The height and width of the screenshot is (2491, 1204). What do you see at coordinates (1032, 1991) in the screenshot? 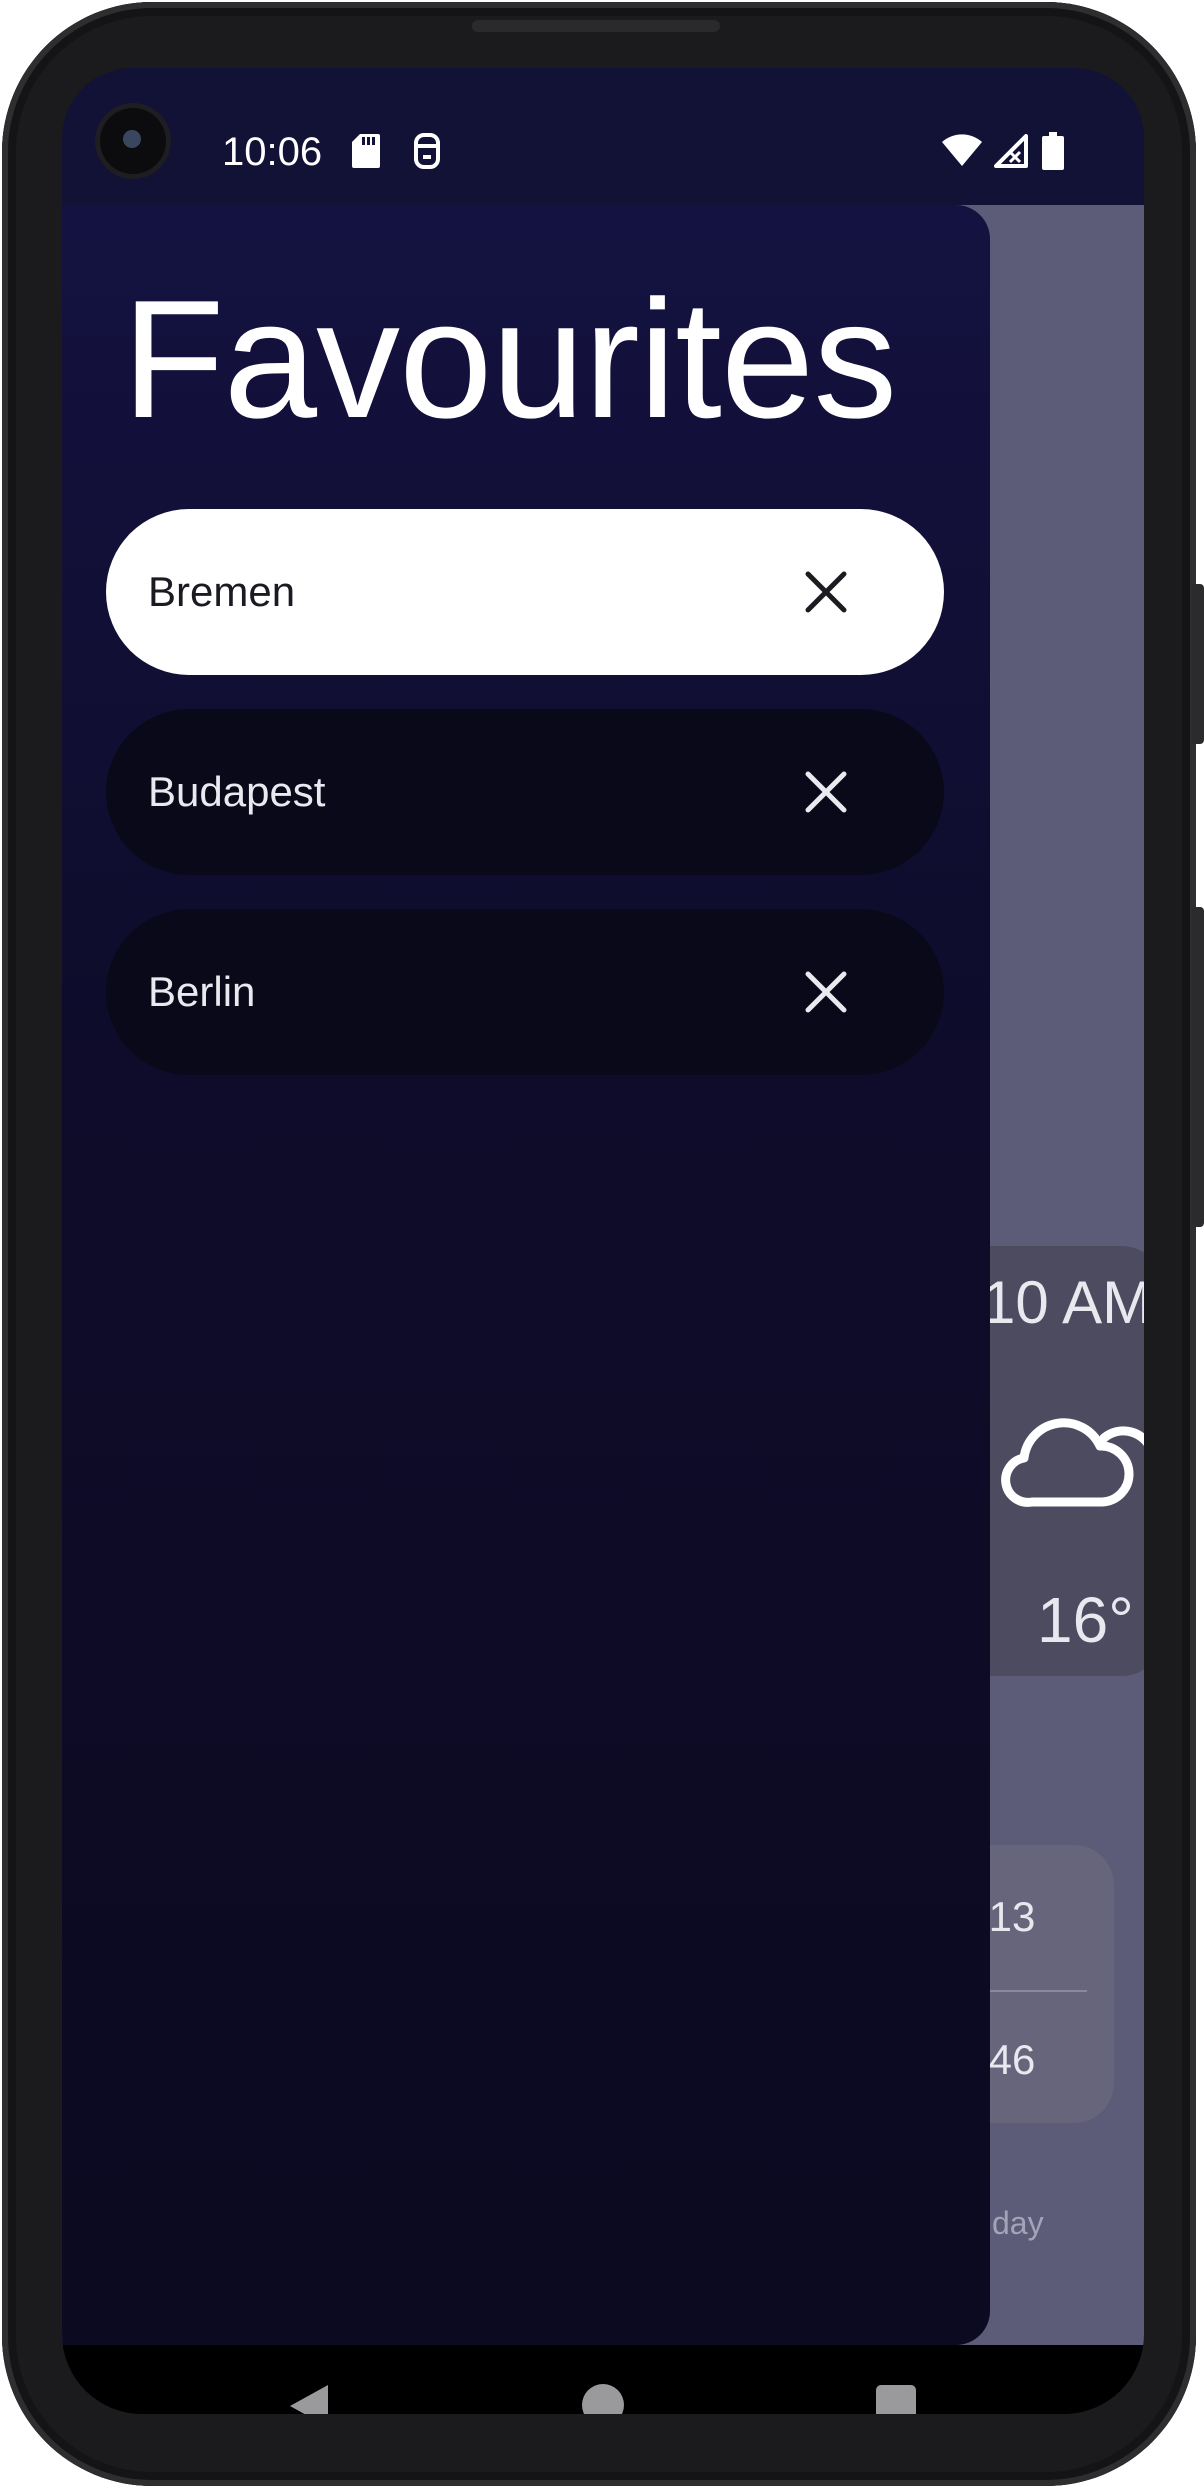
I see `divider` at bounding box center [1032, 1991].